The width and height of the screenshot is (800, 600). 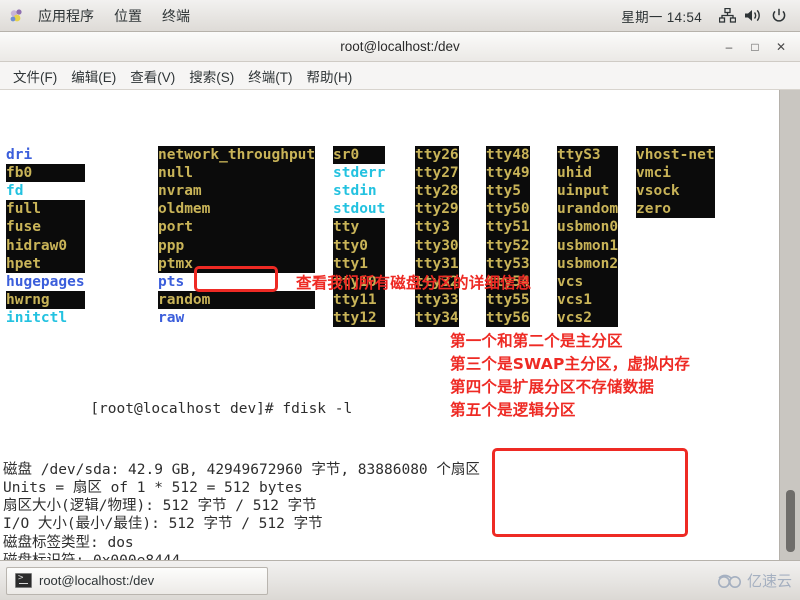 I want to click on ls-entry: vcs, so click(x=588, y=282).